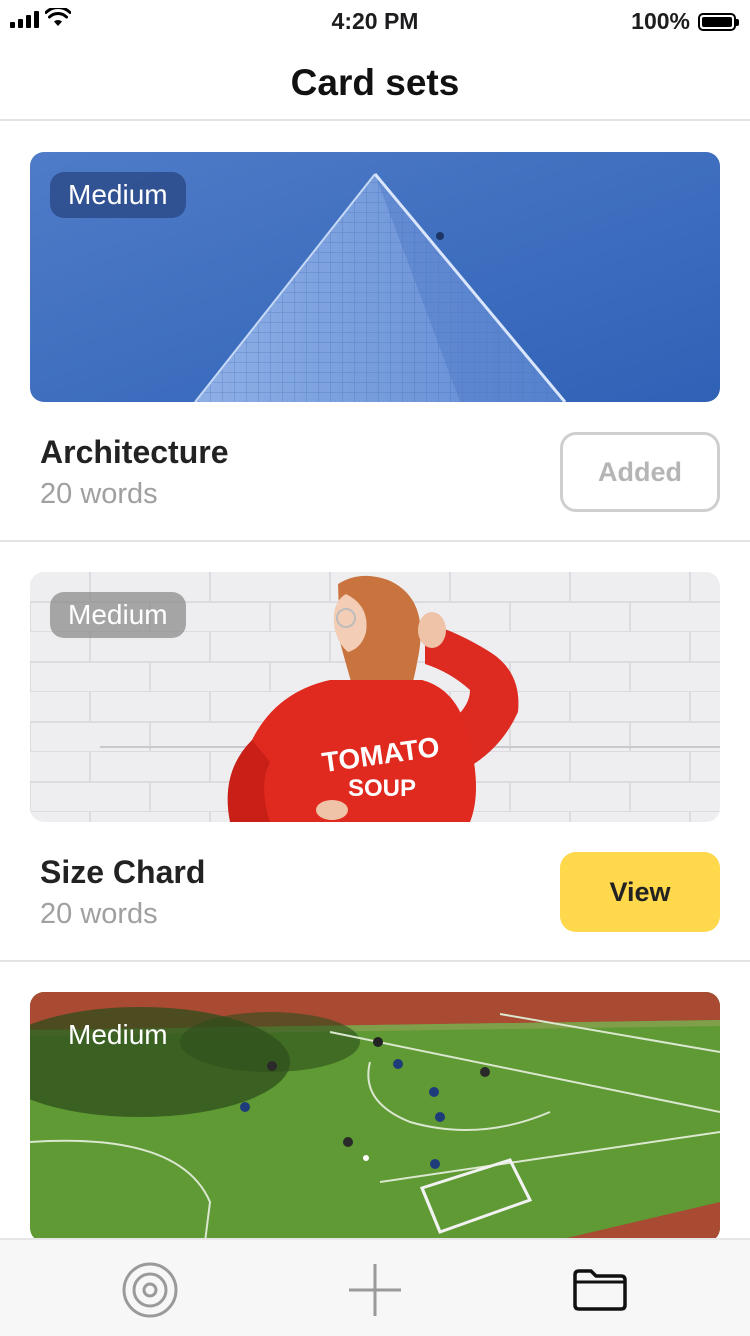 The width and height of the screenshot is (750, 1336). I want to click on nav-bar: Card sets, so click(375, 80).